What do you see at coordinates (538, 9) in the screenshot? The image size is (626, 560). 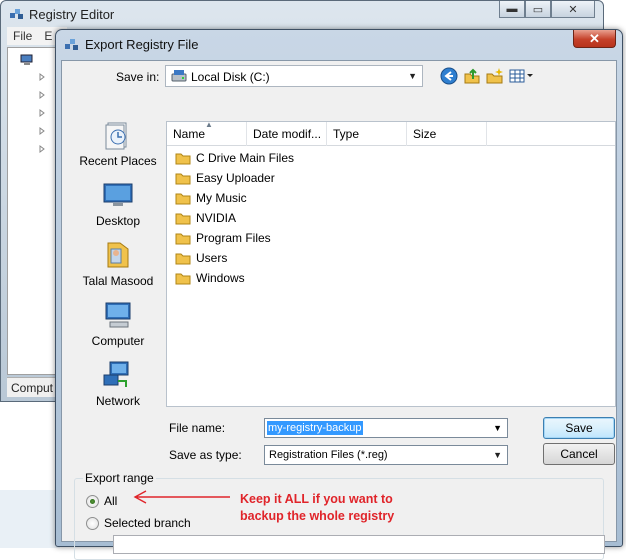 I see `maximize-button: ▭` at bounding box center [538, 9].